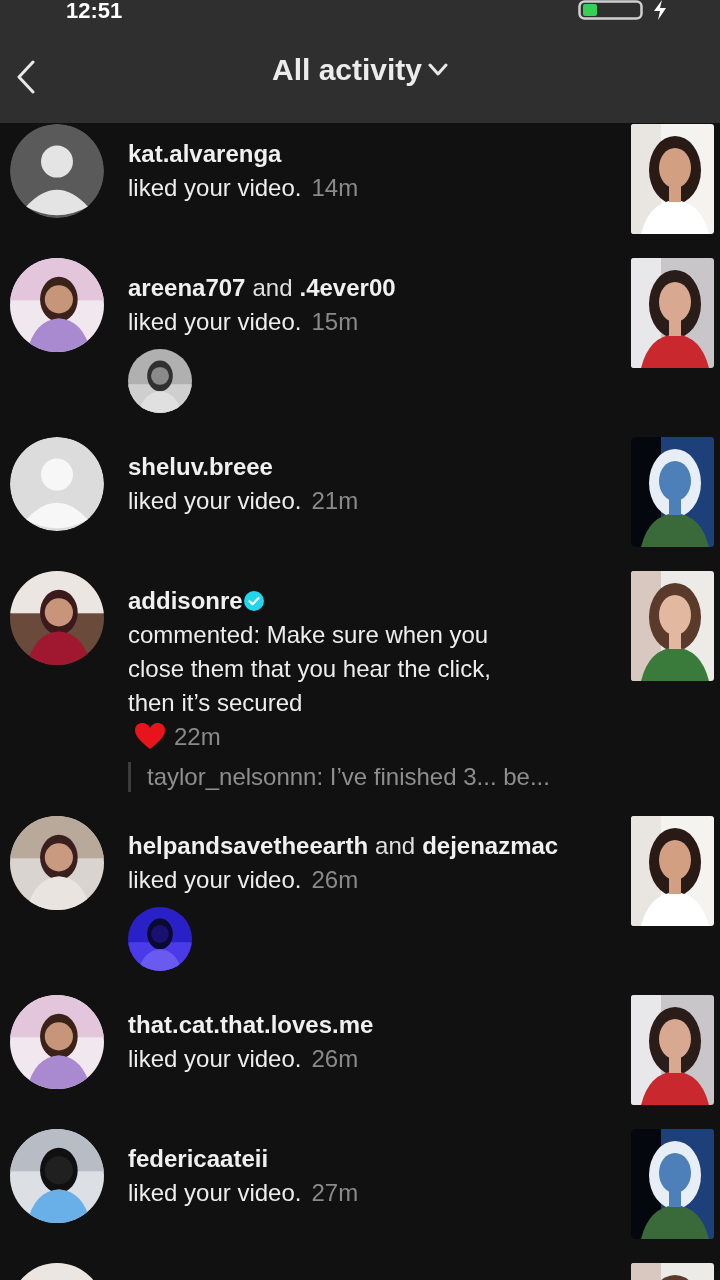  I want to click on caret-icon, so click(438, 69).